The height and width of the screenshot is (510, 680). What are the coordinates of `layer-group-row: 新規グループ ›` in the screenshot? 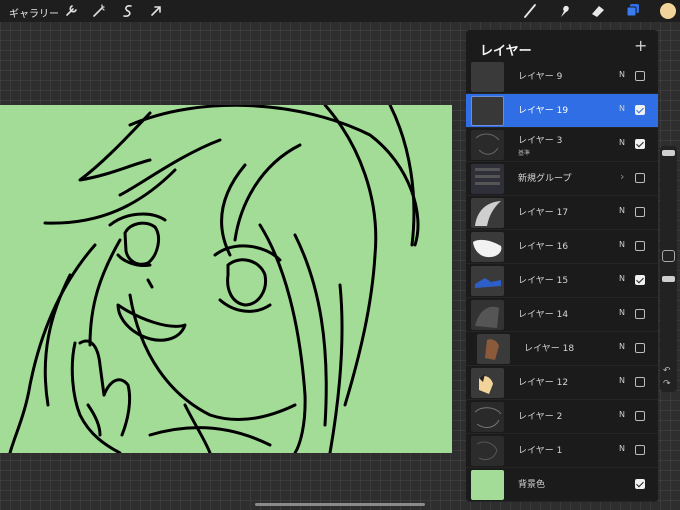 It's located at (562, 179).